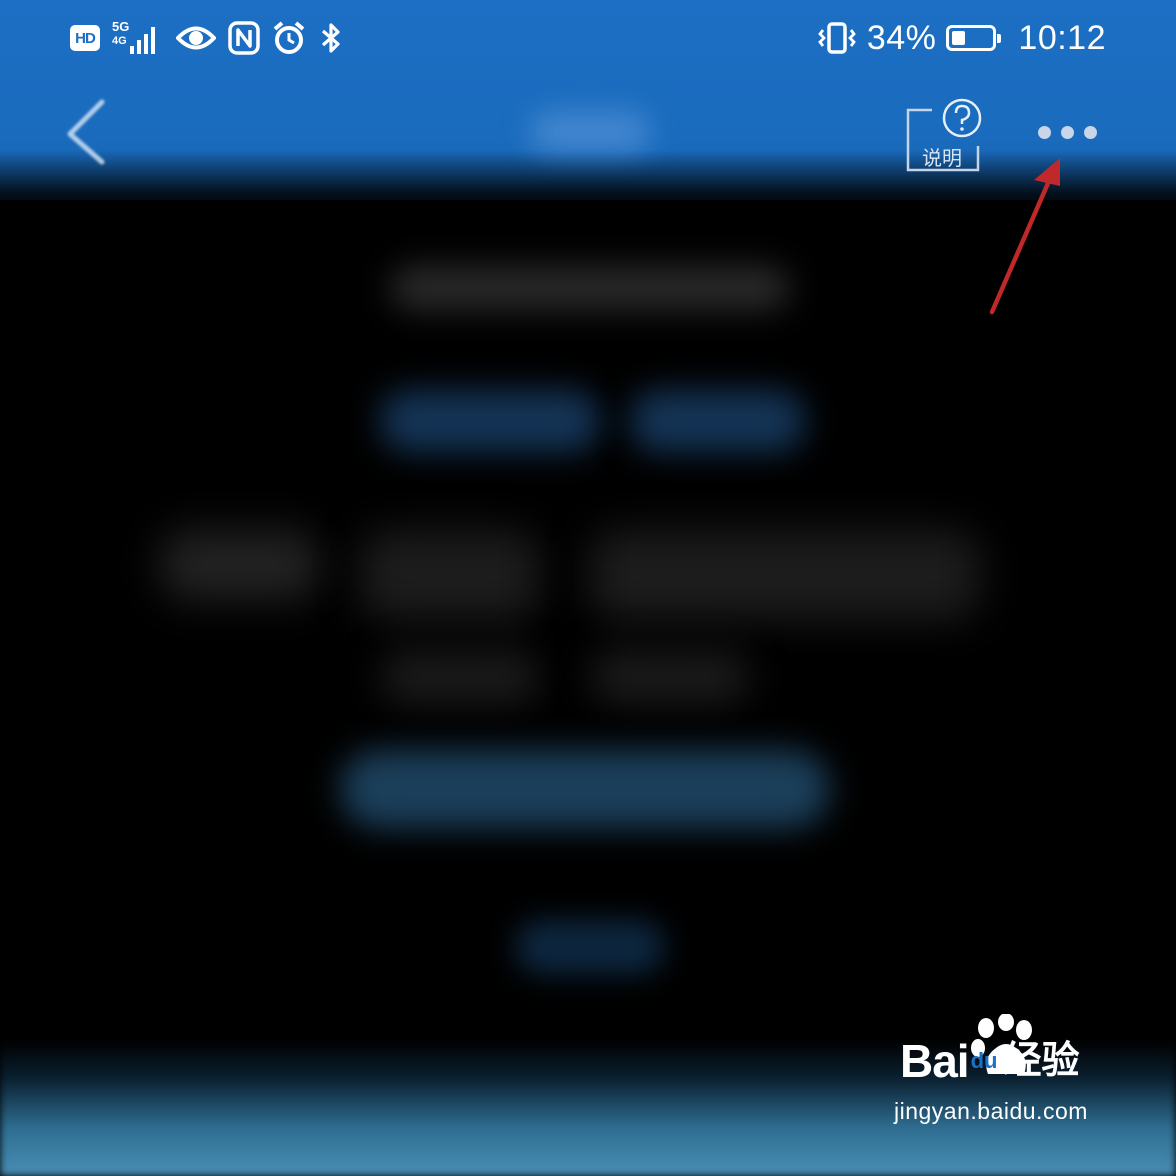 This screenshot has height=1176, width=1176. Describe the element at coordinates (974, 38) in the screenshot. I see `battery-icon` at that location.